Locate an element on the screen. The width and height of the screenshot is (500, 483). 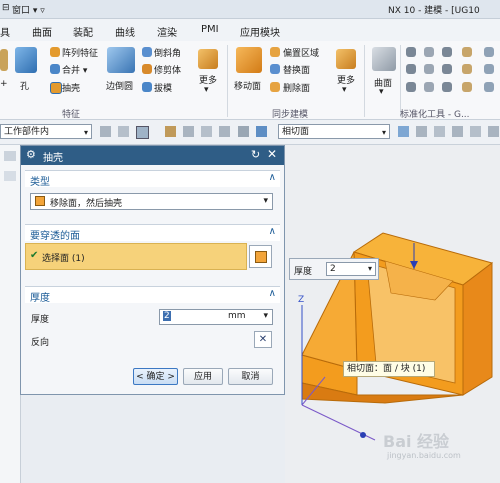
offset-region-label: 偏置区域 is located at coordinates (301, 52).